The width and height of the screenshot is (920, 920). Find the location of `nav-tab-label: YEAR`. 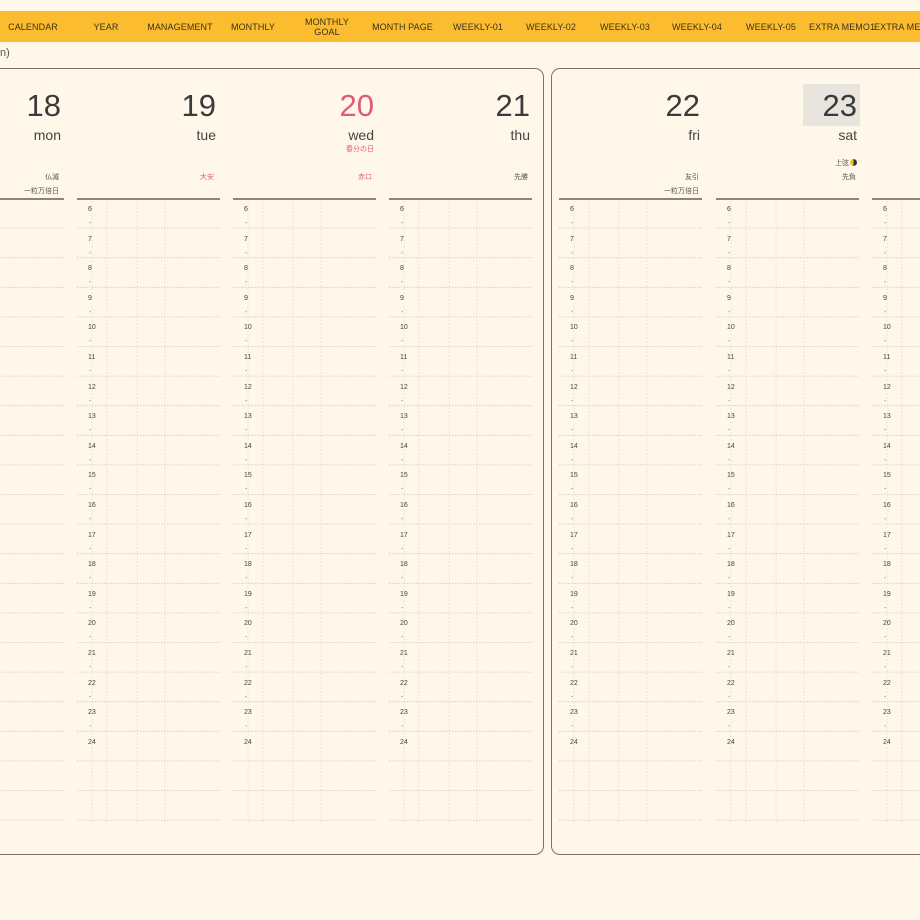

nav-tab-label: YEAR is located at coordinates (106, 26).